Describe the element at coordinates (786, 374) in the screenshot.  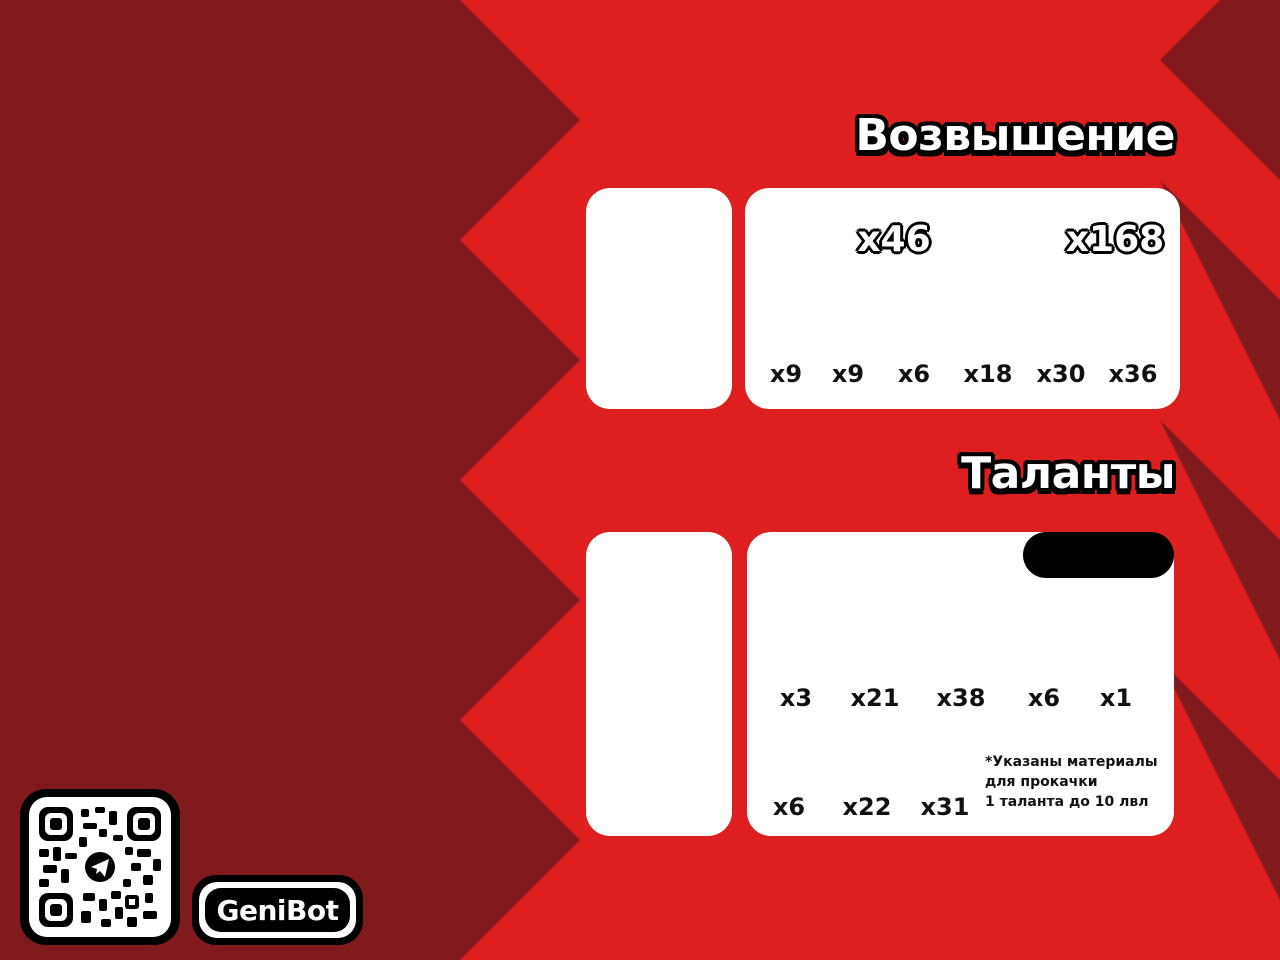
I see `ascension-material-qty-1: x9` at that location.